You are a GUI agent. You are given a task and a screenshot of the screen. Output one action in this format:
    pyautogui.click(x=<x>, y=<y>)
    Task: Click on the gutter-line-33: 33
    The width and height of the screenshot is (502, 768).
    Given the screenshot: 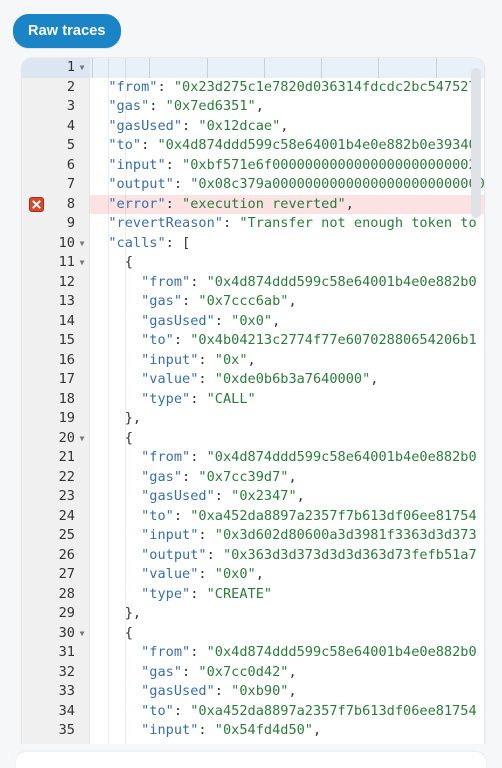 What is the action you would take?
    pyautogui.click(x=55, y=692)
    